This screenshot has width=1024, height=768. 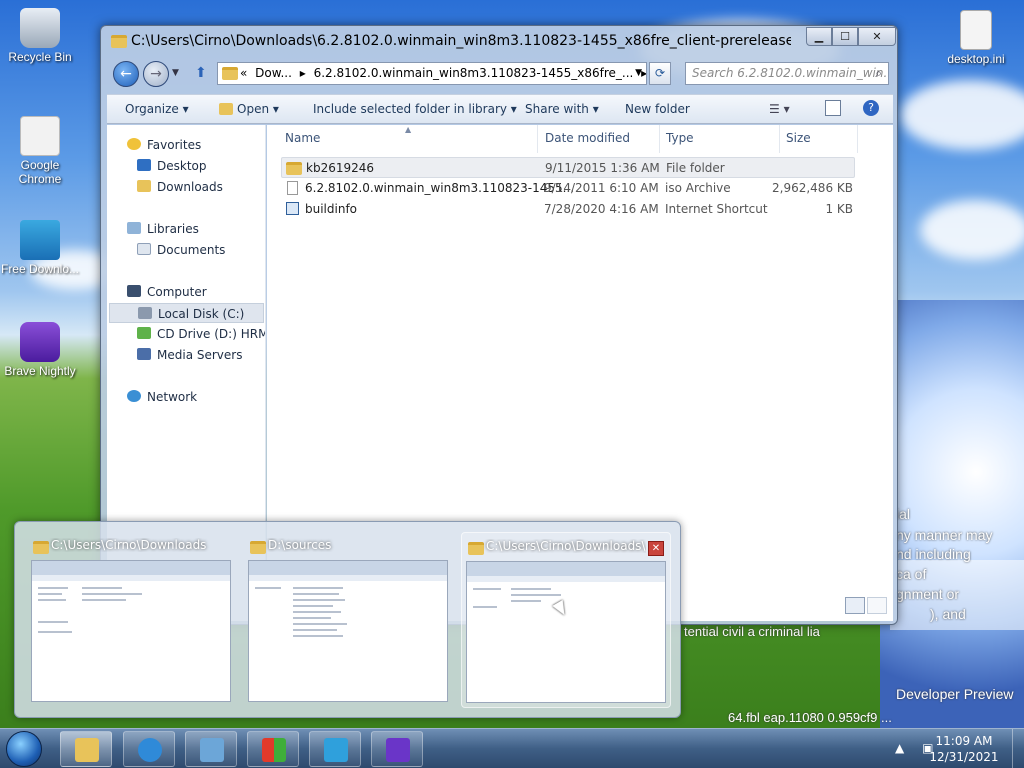 What do you see at coordinates (695, 168) in the screenshot?
I see `file-type: File folder` at bounding box center [695, 168].